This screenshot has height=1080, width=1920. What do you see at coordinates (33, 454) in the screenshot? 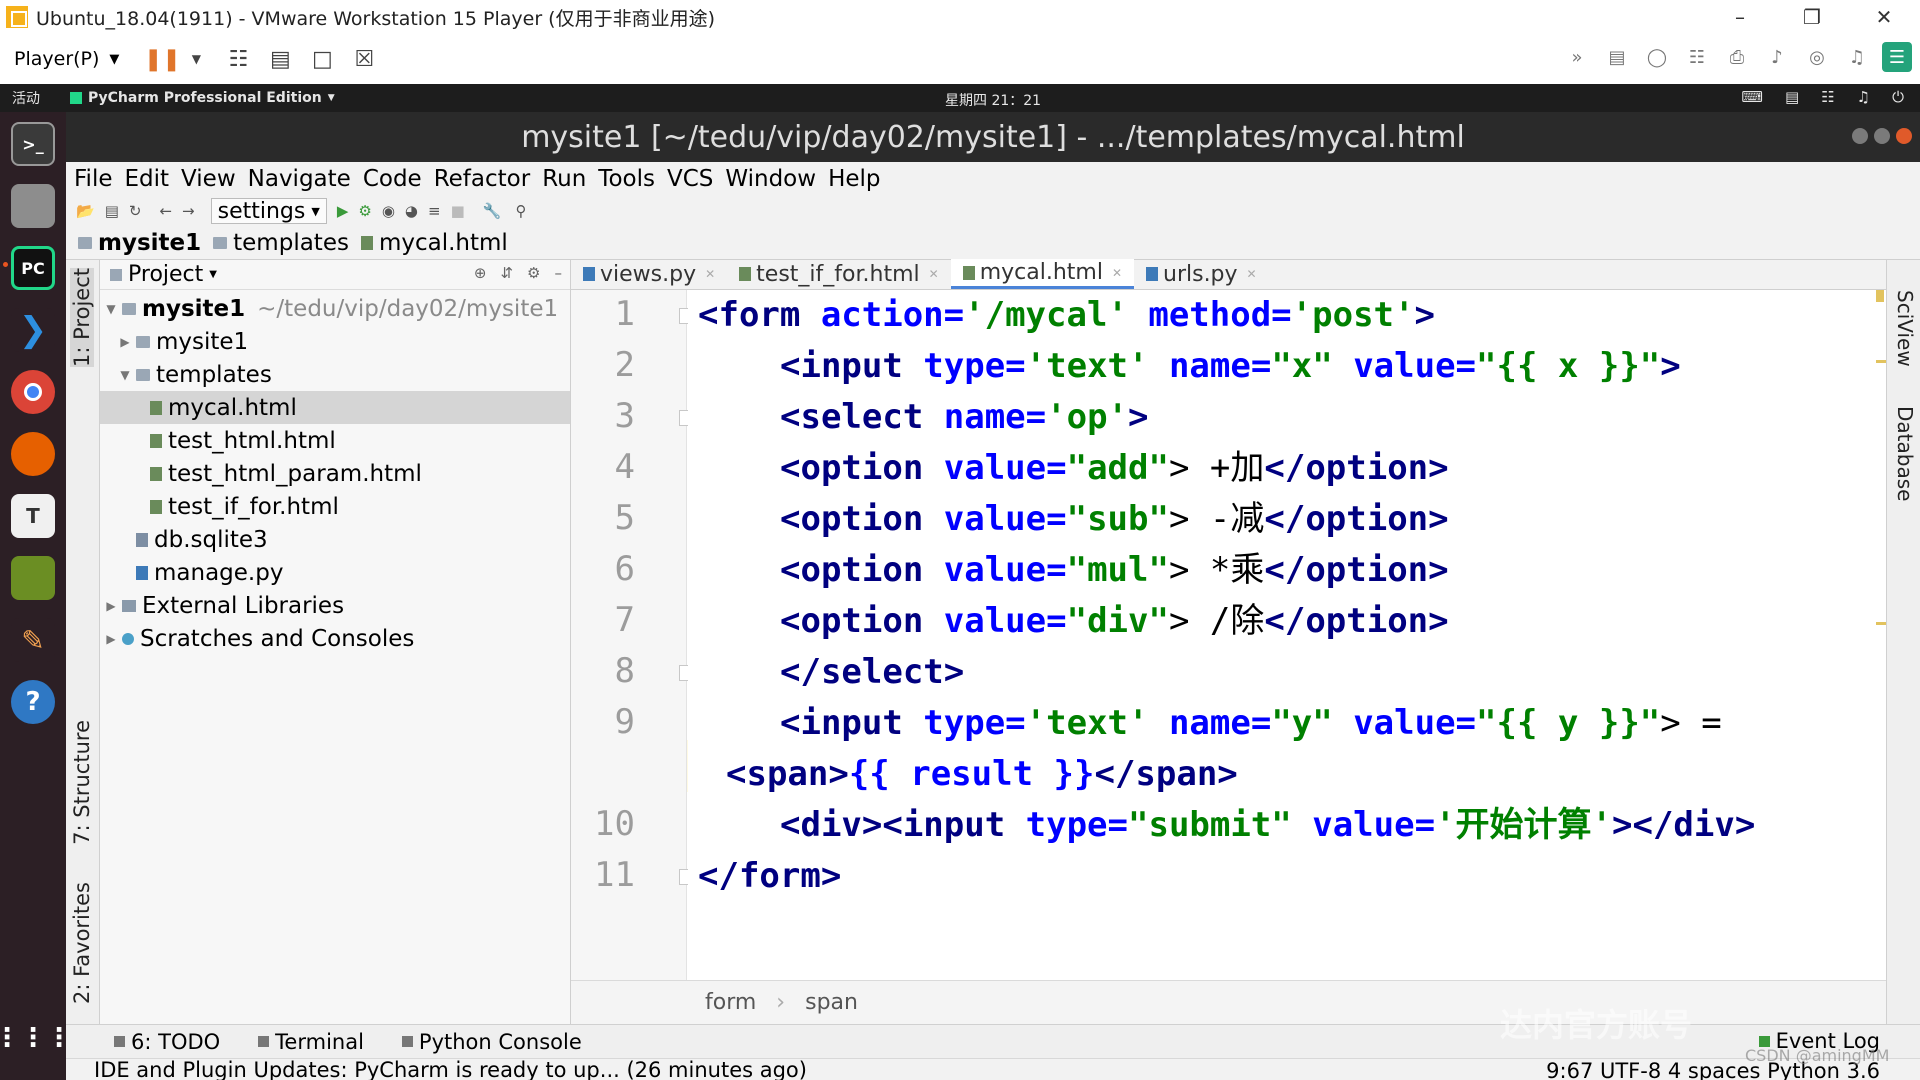
I see `firefox-icon` at bounding box center [33, 454].